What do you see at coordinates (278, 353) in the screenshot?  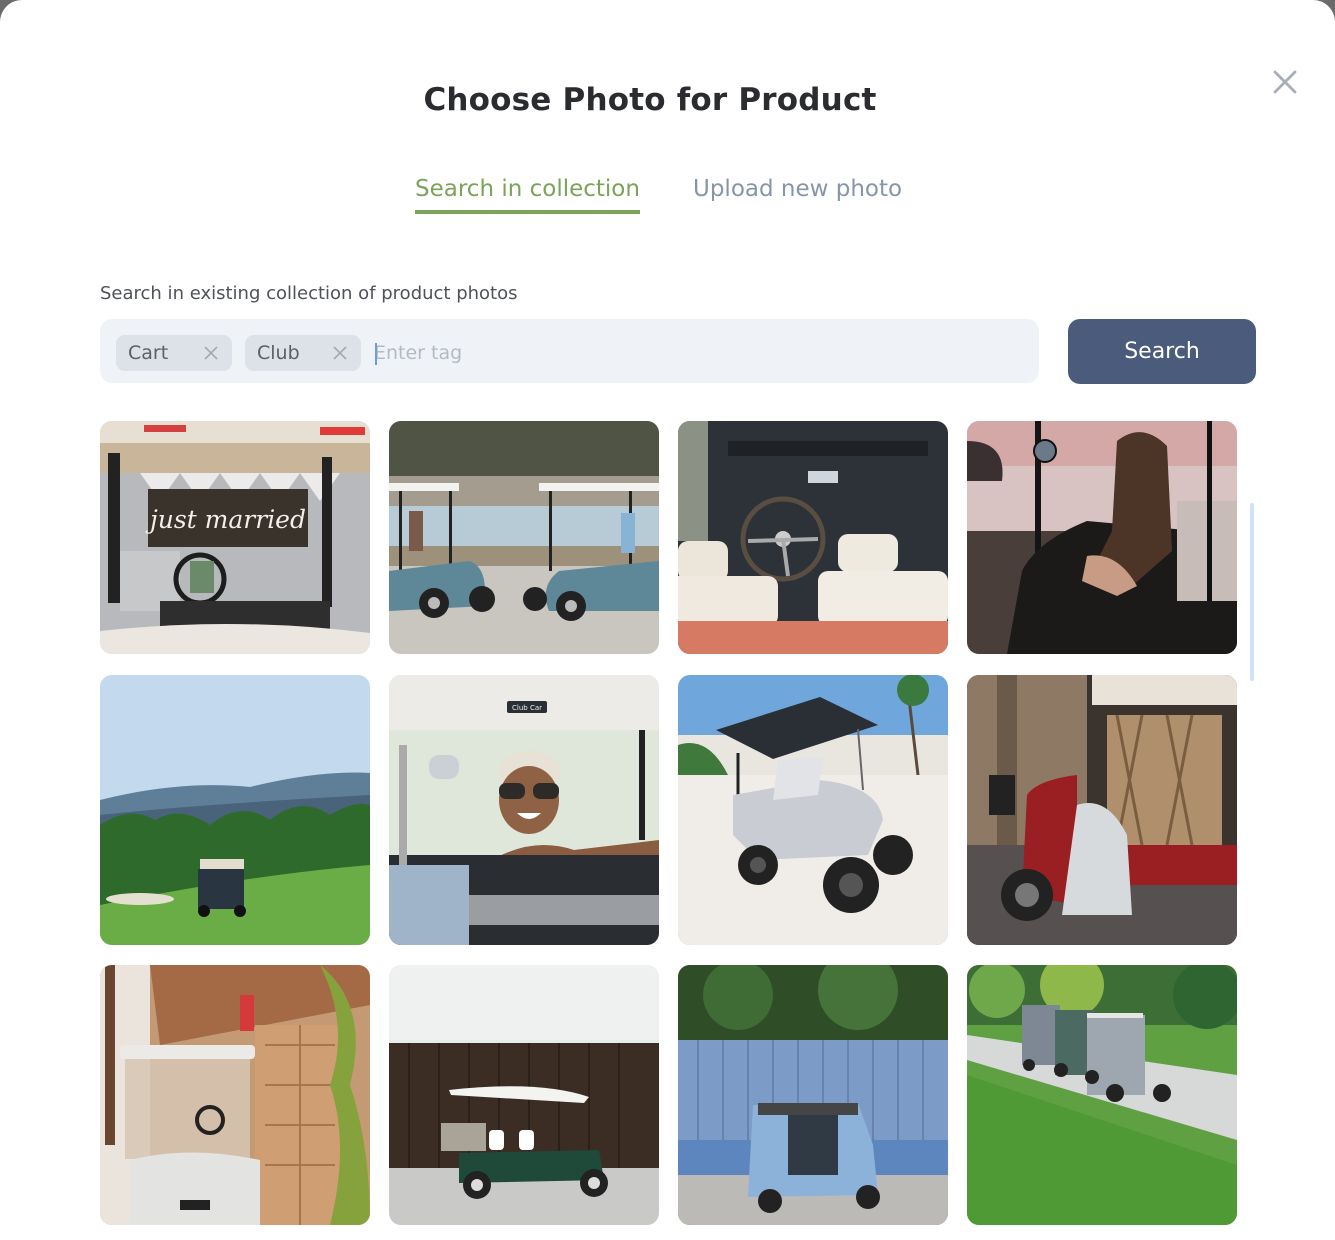 I see `tag-chip-label: Club` at bounding box center [278, 353].